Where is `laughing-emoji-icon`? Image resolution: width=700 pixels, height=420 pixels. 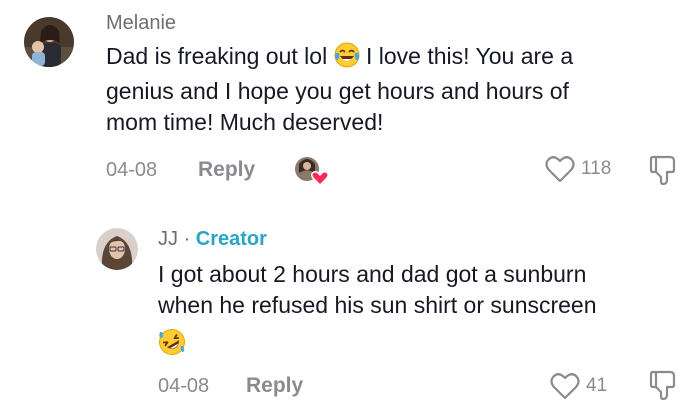 laughing-emoji-icon is located at coordinates (347, 59).